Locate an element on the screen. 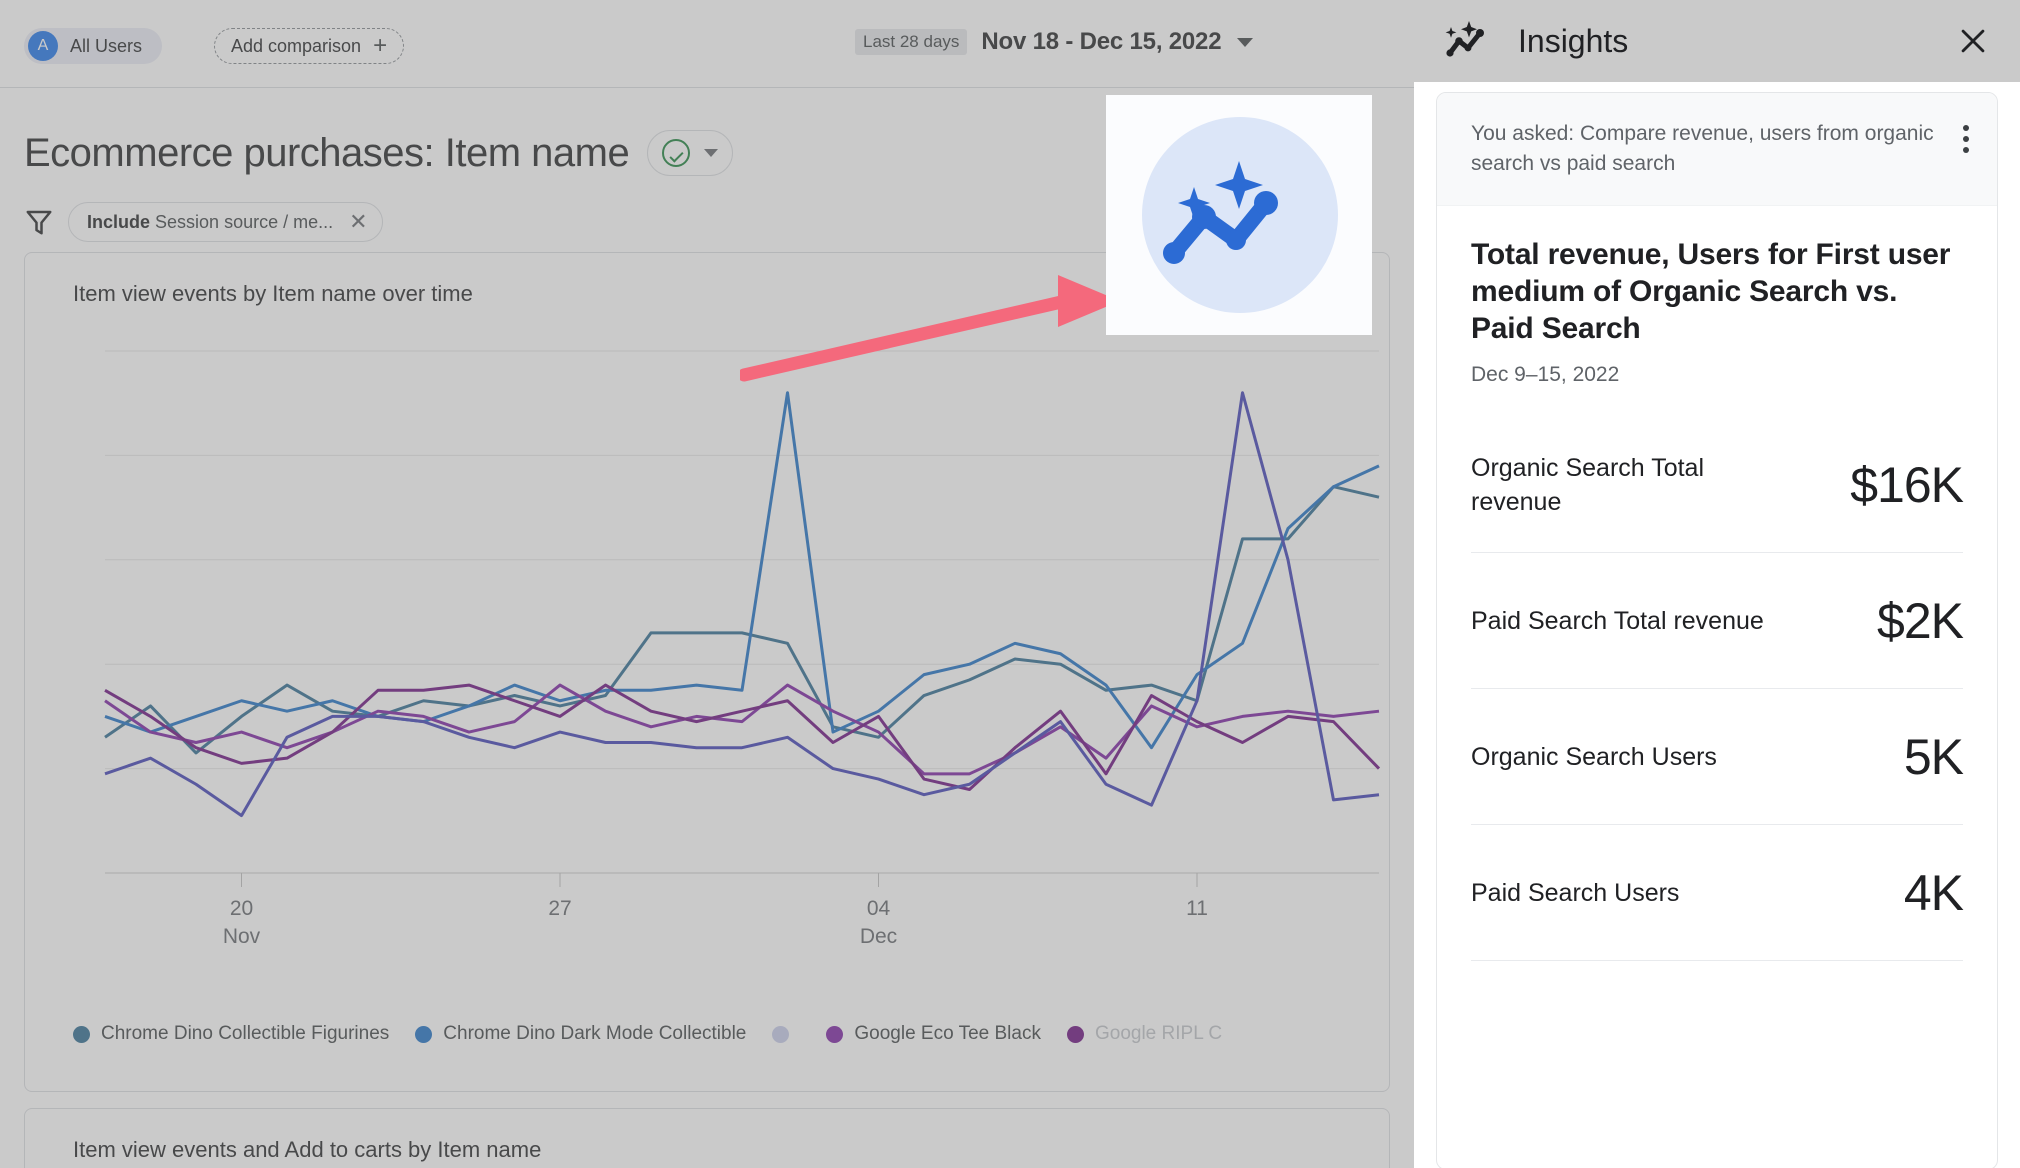  legend-item: Google RIPL C is located at coordinates (1144, 1034).